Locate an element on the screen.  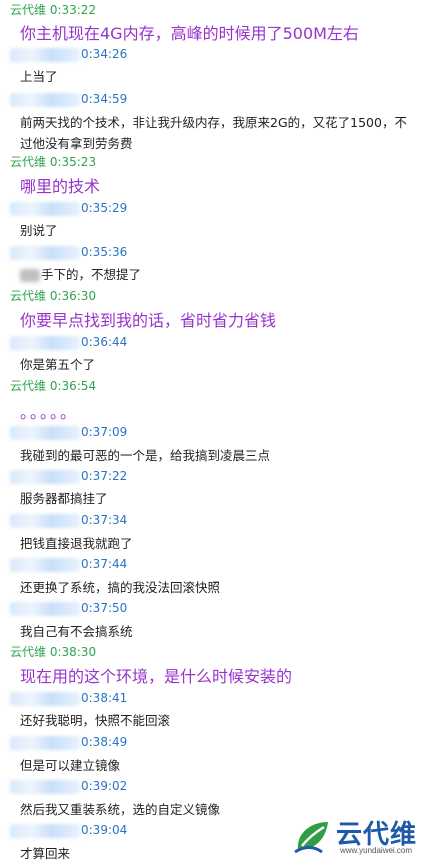
message-header: 云代维 0:36:54 is located at coordinates (53, 386).